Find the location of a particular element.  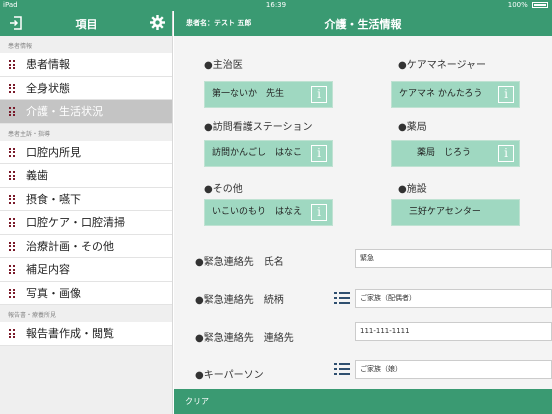

card-facility: 三好ケアセンター is located at coordinates (455, 212).